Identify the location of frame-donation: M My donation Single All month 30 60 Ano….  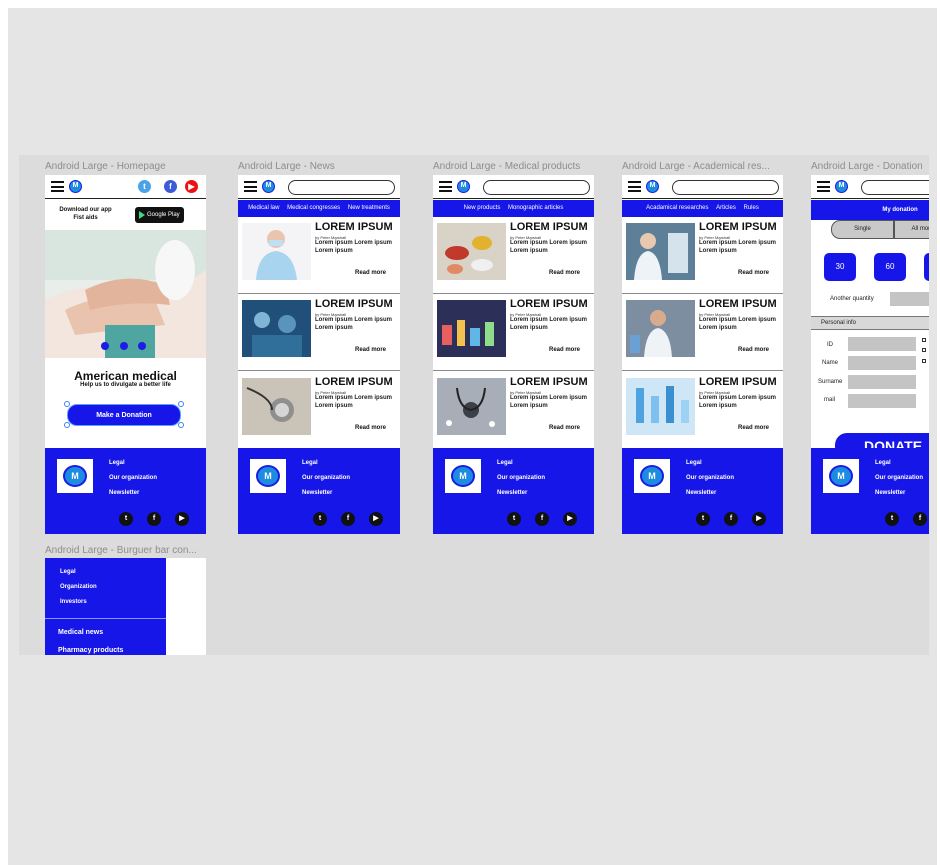
(870, 354).